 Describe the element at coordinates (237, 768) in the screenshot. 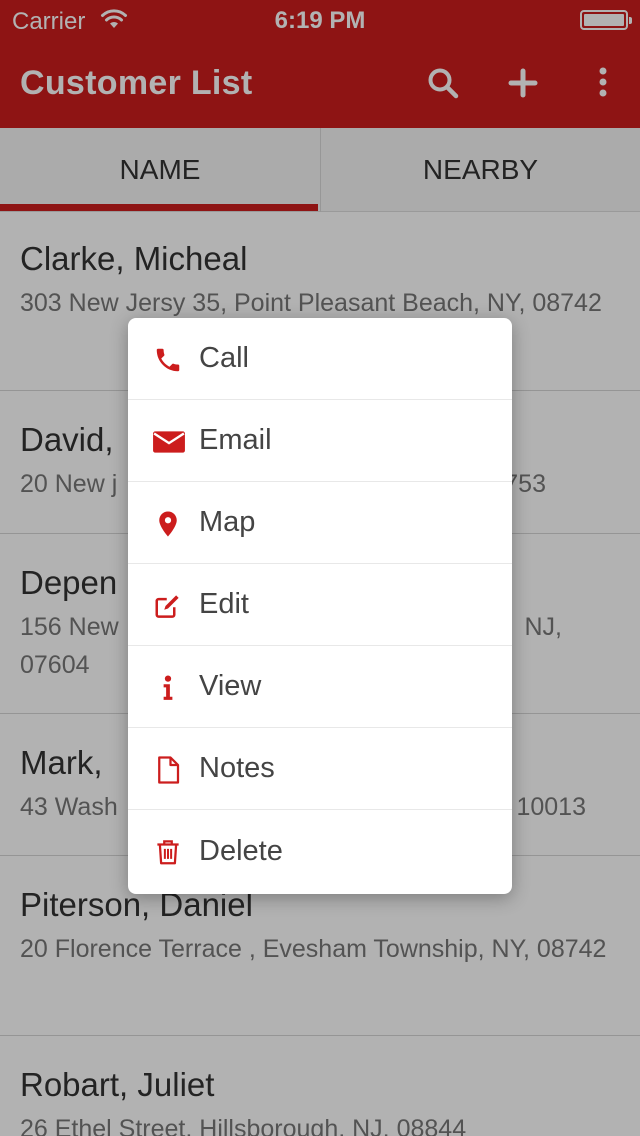

I see `menu-label: Notes` at that location.